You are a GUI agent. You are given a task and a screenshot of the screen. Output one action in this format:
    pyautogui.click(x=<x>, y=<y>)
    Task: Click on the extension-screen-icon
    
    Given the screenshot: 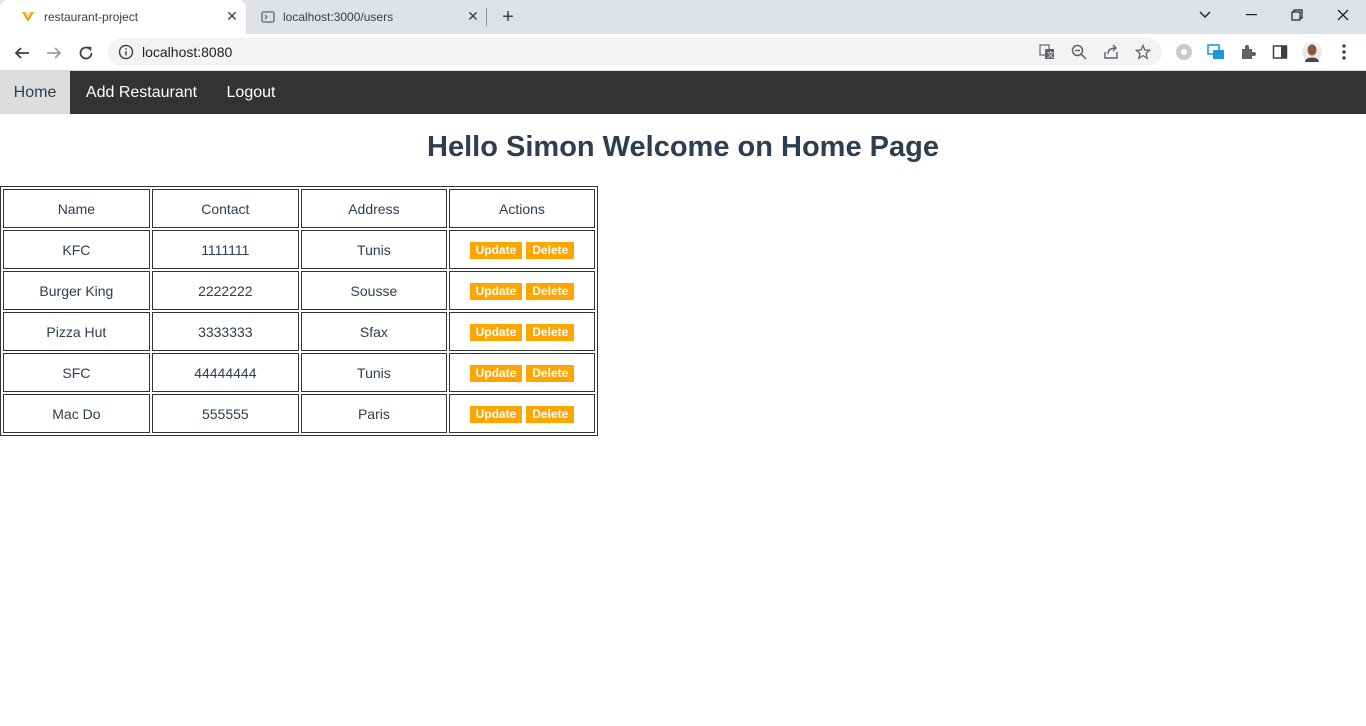 What is the action you would take?
    pyautogui.click(x=1216, y=52)
    